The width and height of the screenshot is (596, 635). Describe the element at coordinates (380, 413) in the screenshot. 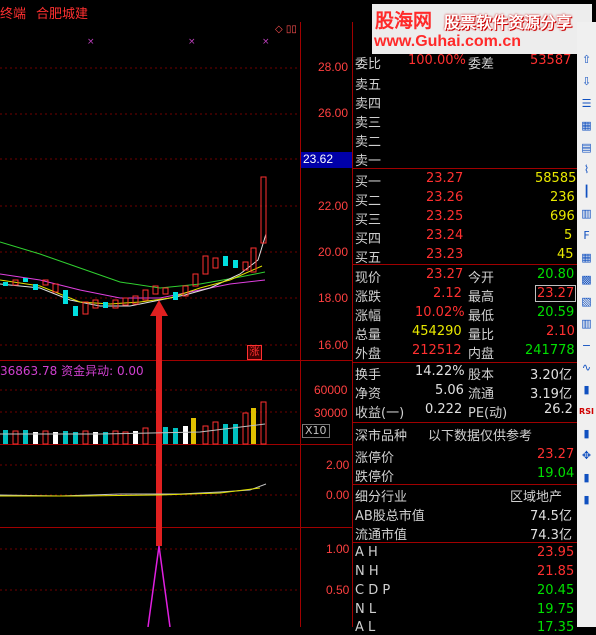

I see `quote-label: 收益(一)` at that location.